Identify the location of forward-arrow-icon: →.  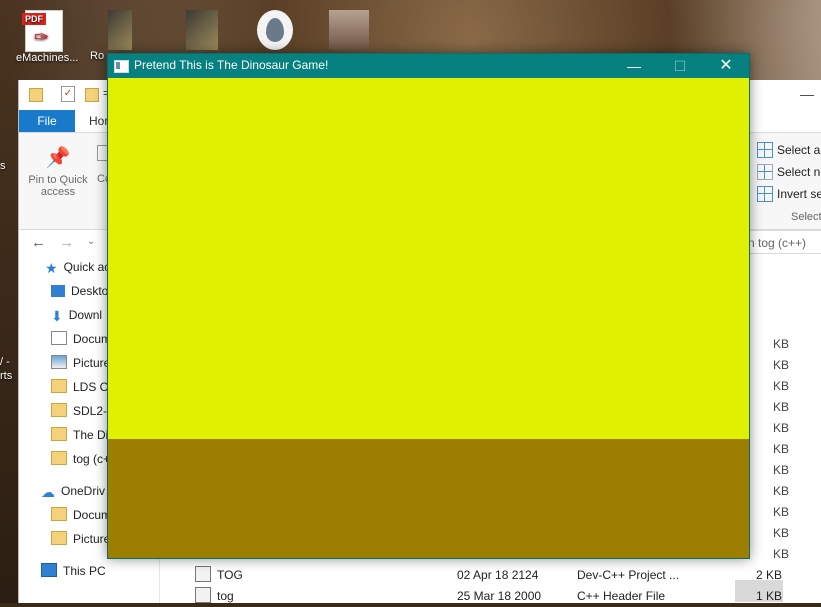
(66, 242).